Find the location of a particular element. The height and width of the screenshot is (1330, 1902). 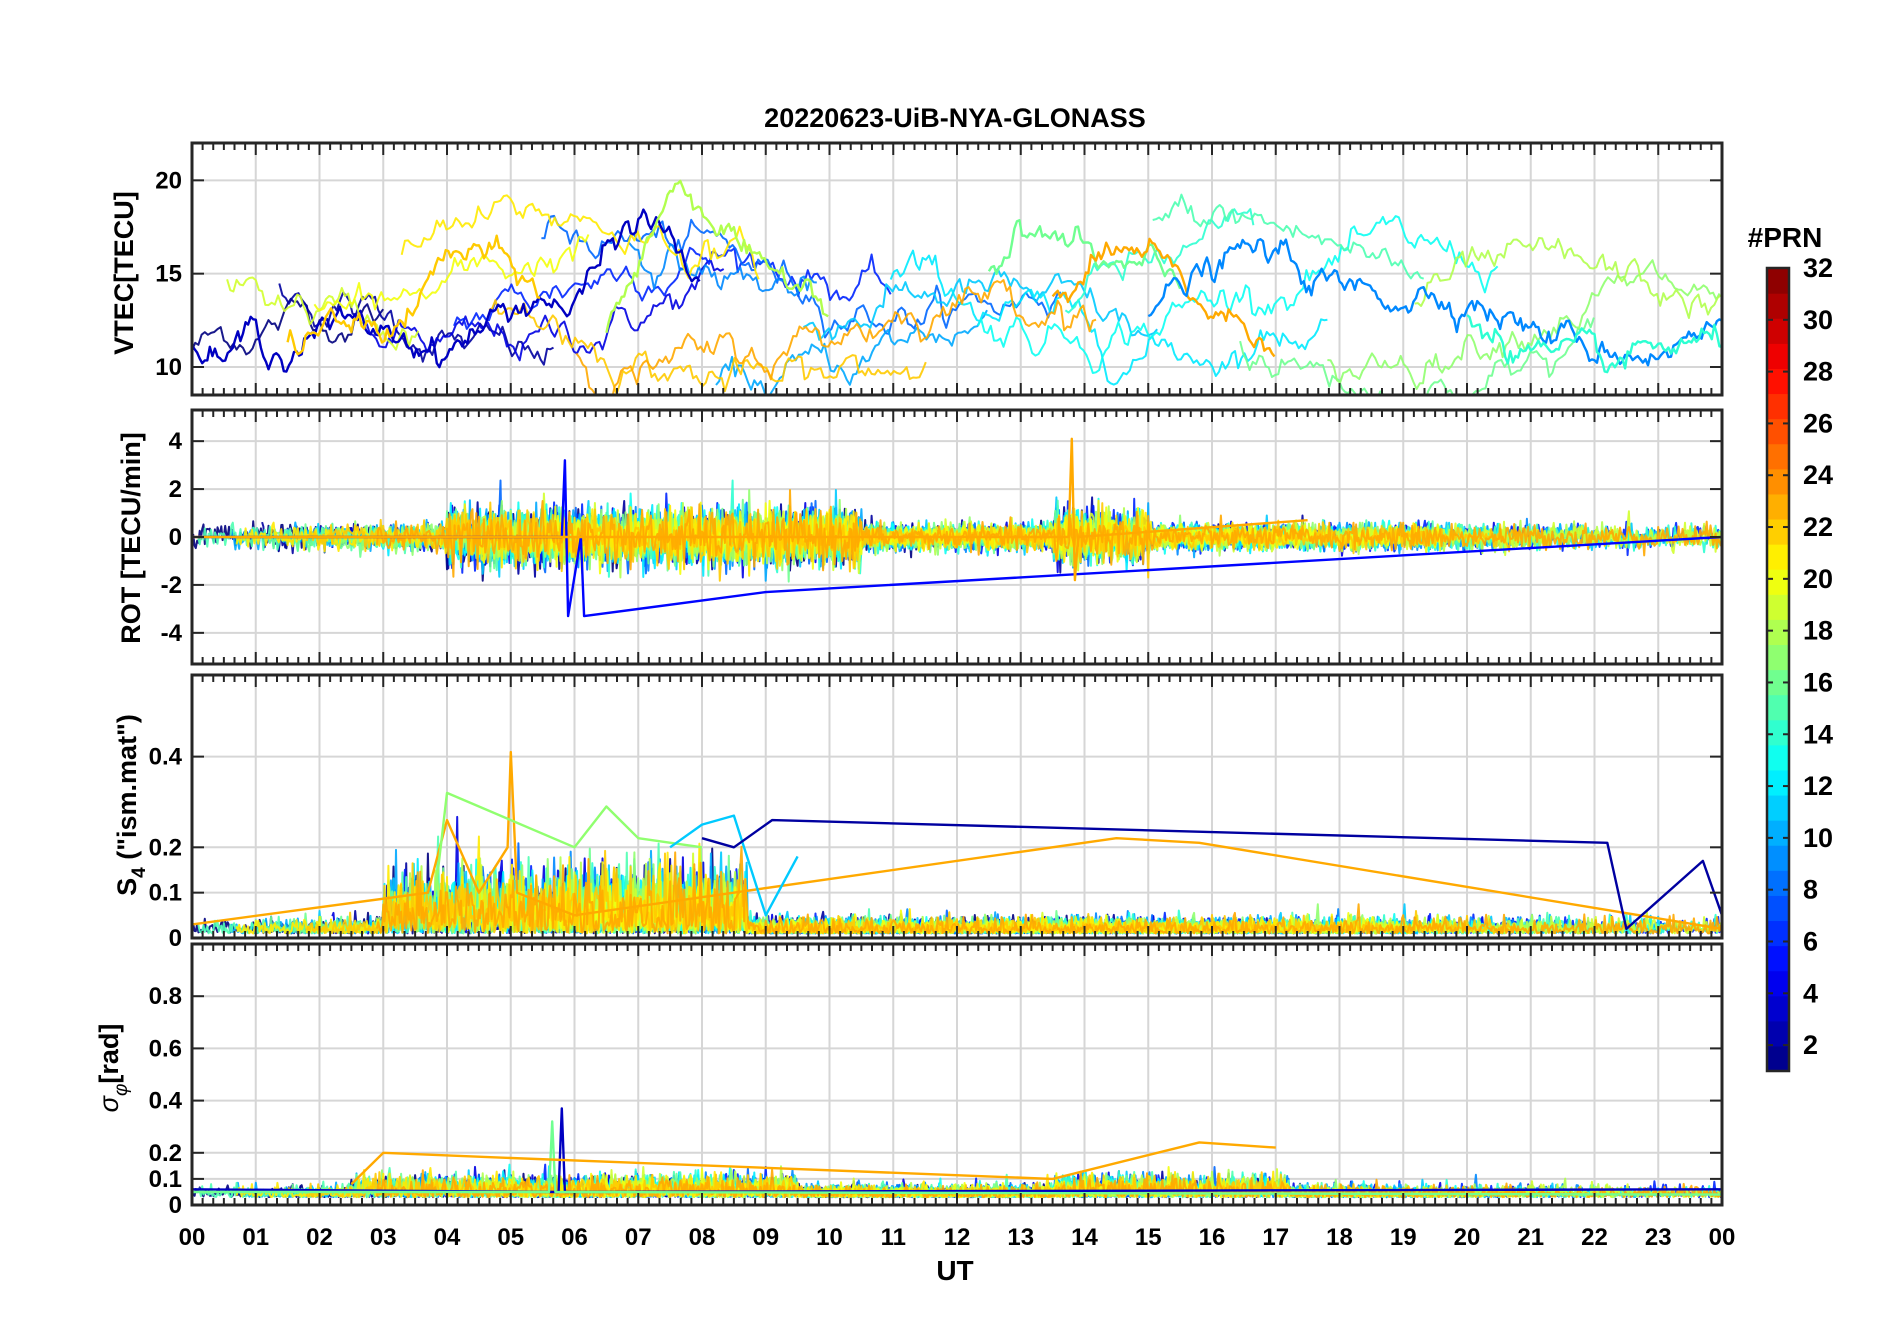

svg-text: σφ[rad] is located at coordinates (113, 1068).